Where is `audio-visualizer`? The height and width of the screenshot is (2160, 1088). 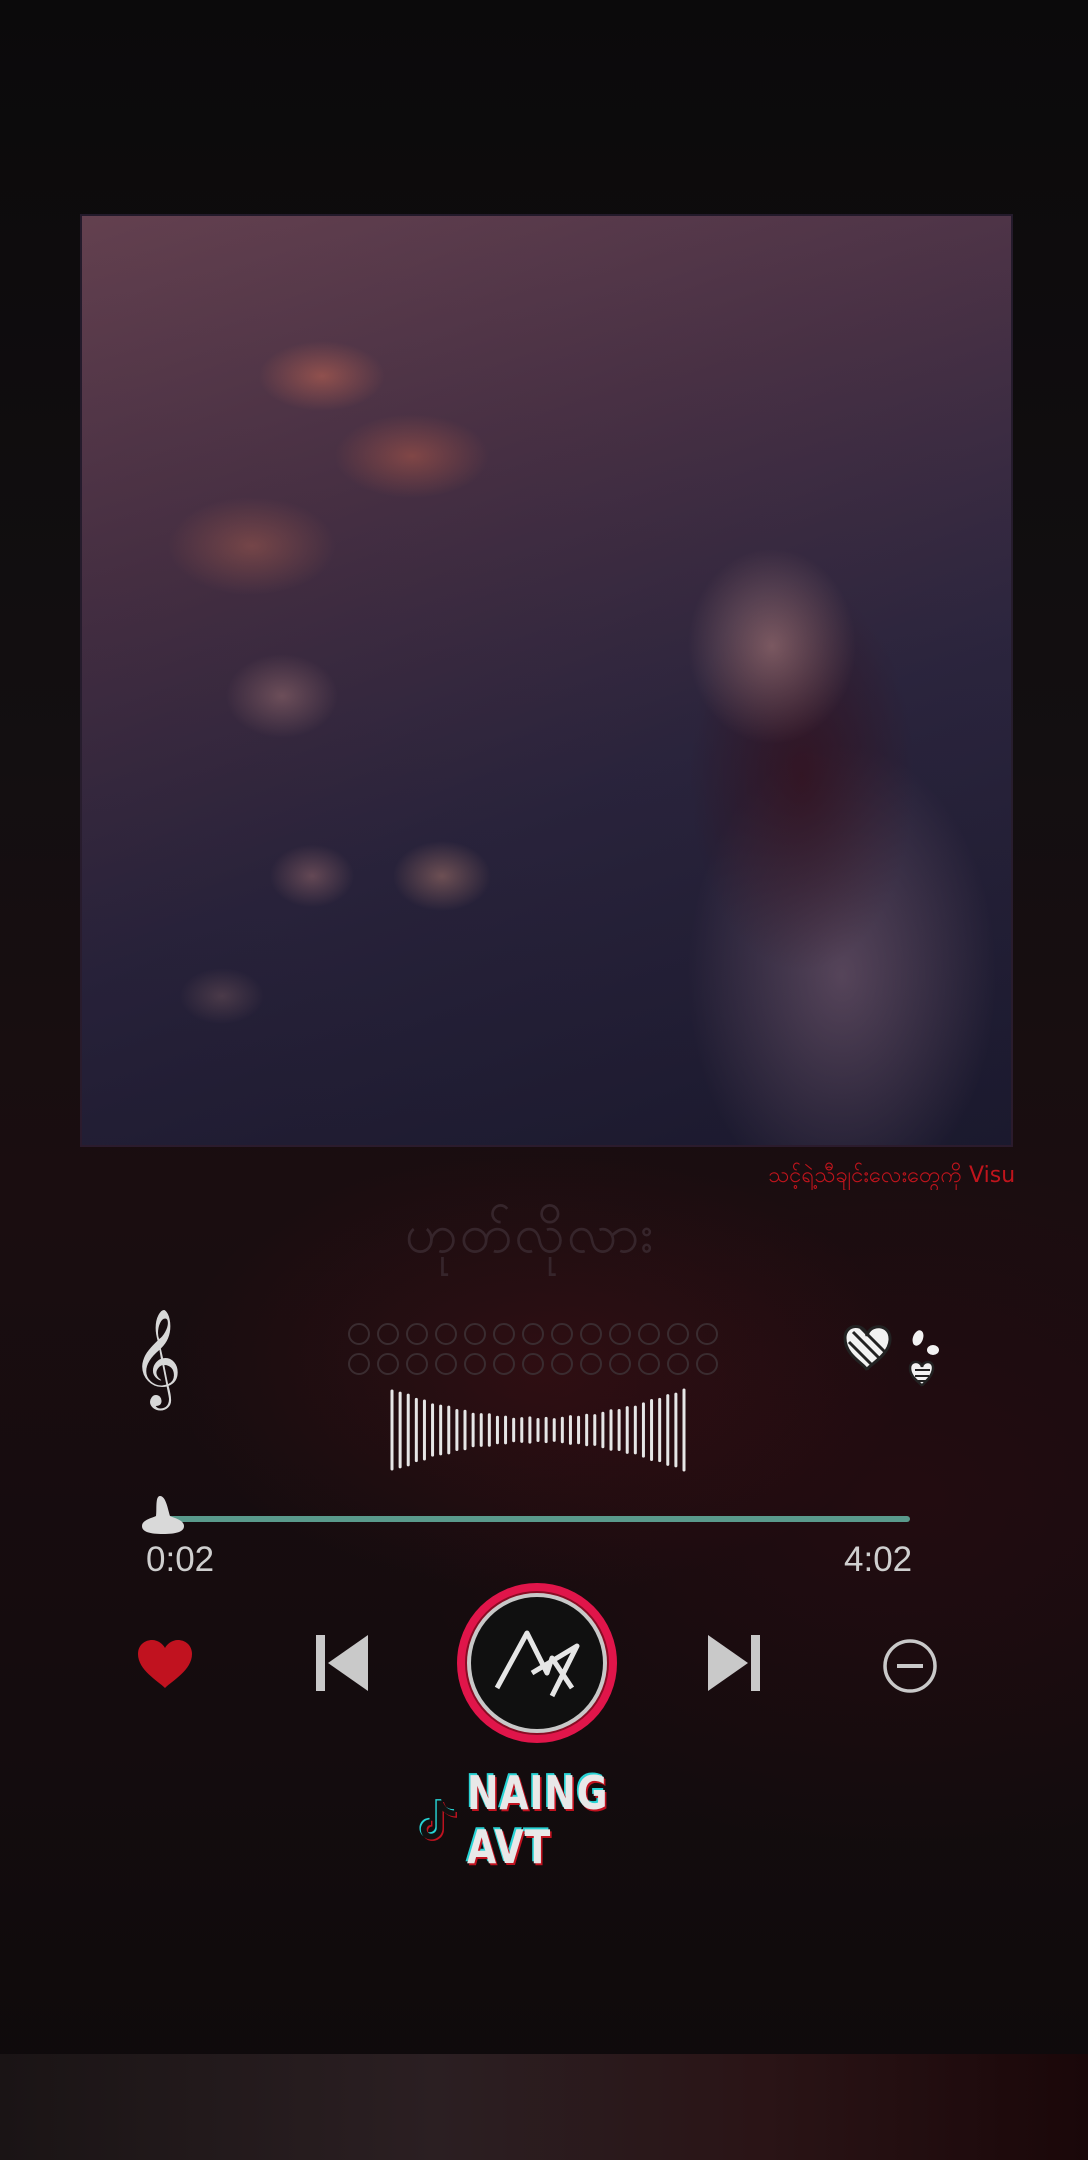 audio-visualizer is located at coordinates (538, 1430).